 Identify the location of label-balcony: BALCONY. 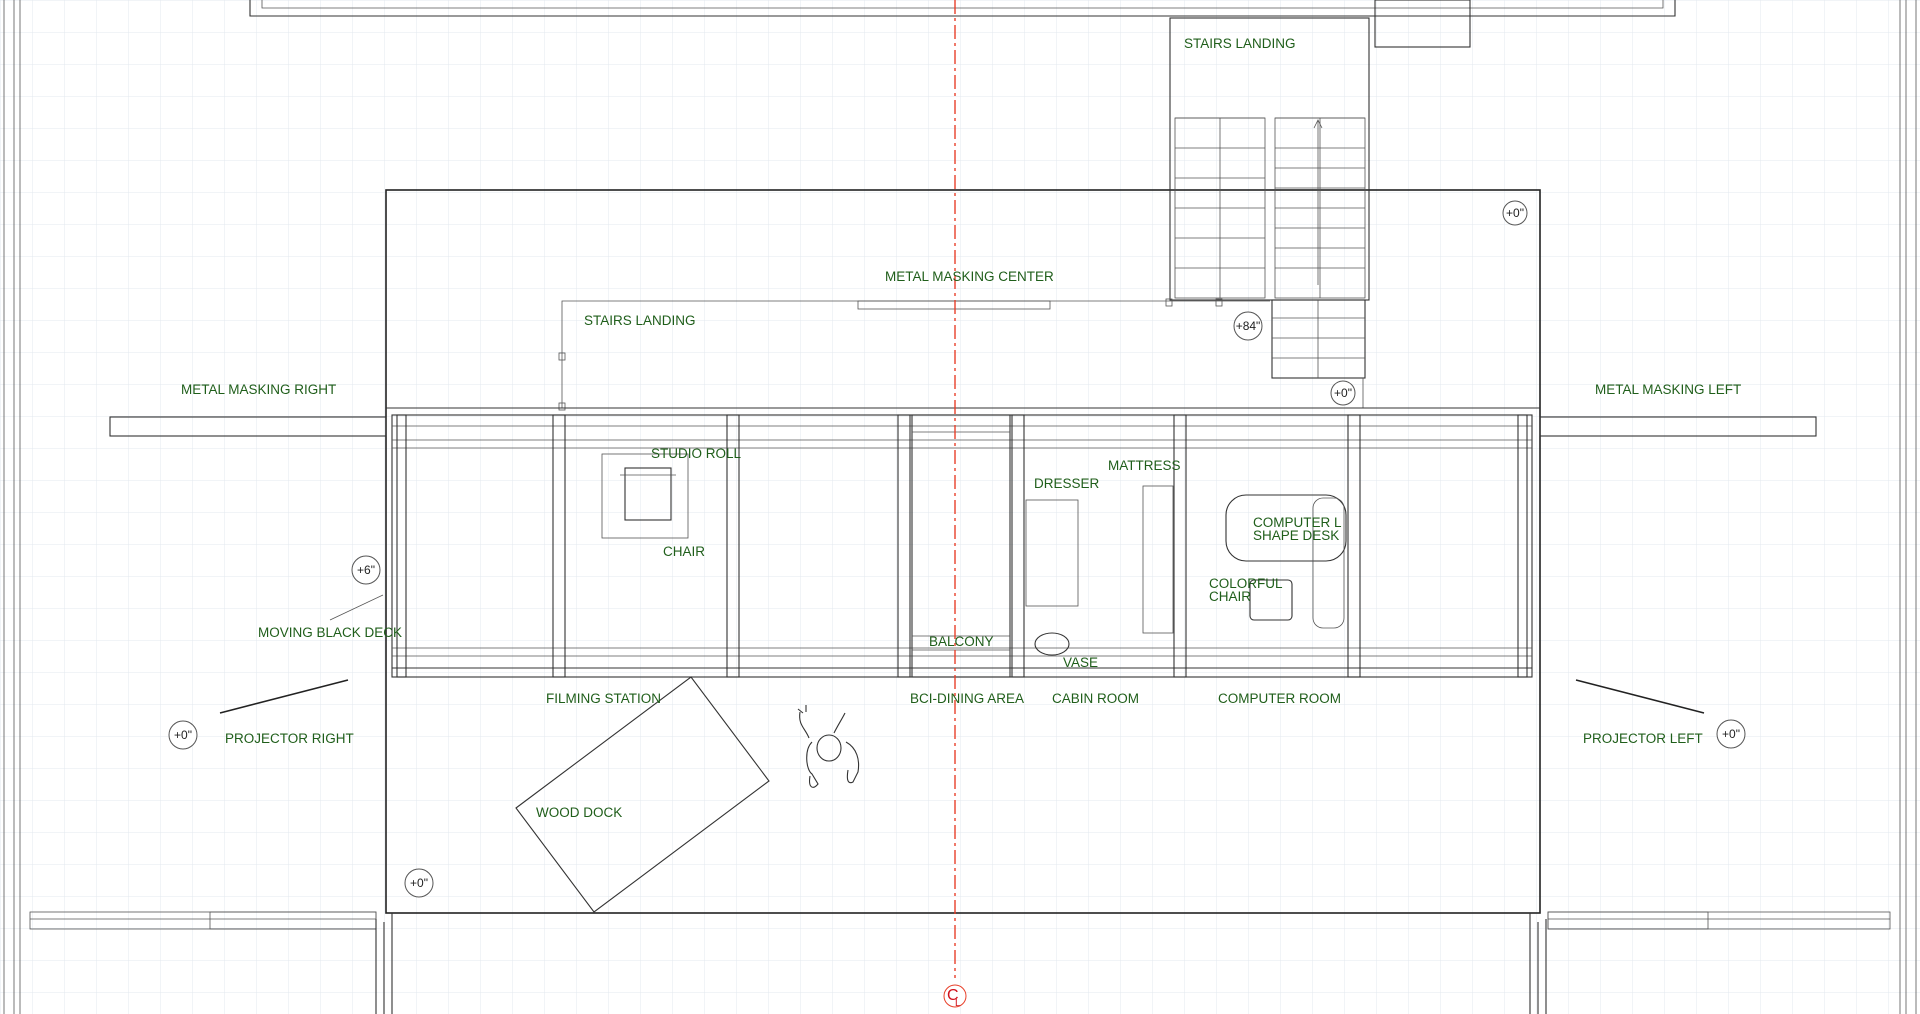
(961, 641).